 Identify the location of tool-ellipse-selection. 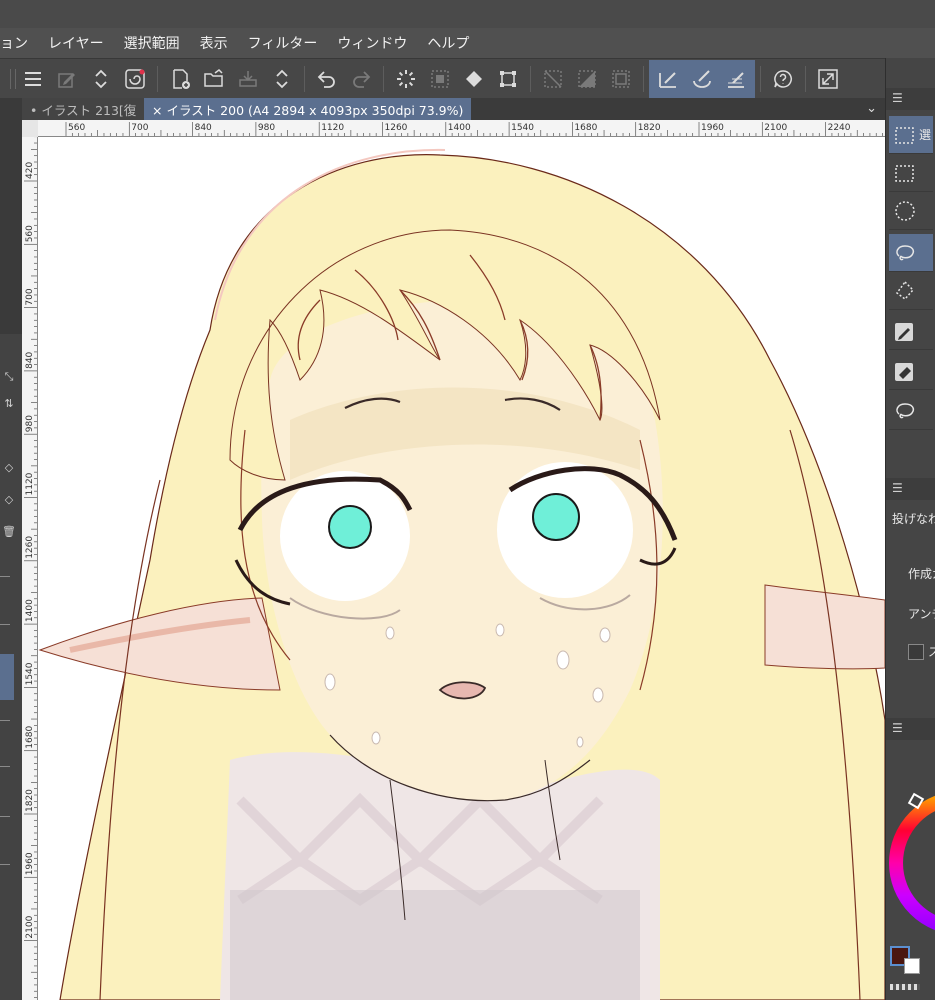
(911, 211).